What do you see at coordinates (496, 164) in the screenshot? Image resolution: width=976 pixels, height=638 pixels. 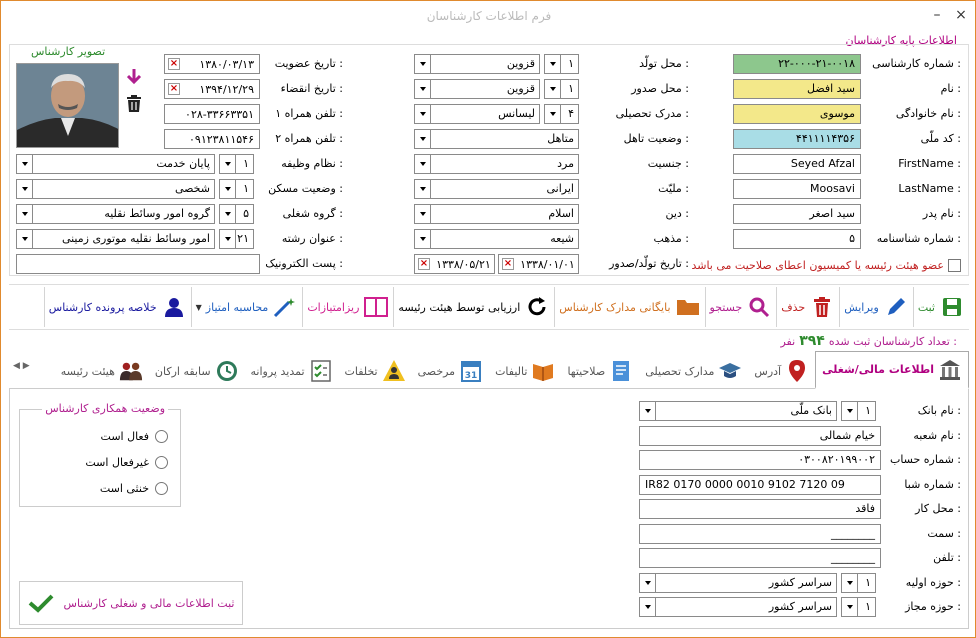 I see `col2-dropdown: مرد` at bounding box center [496, 164].